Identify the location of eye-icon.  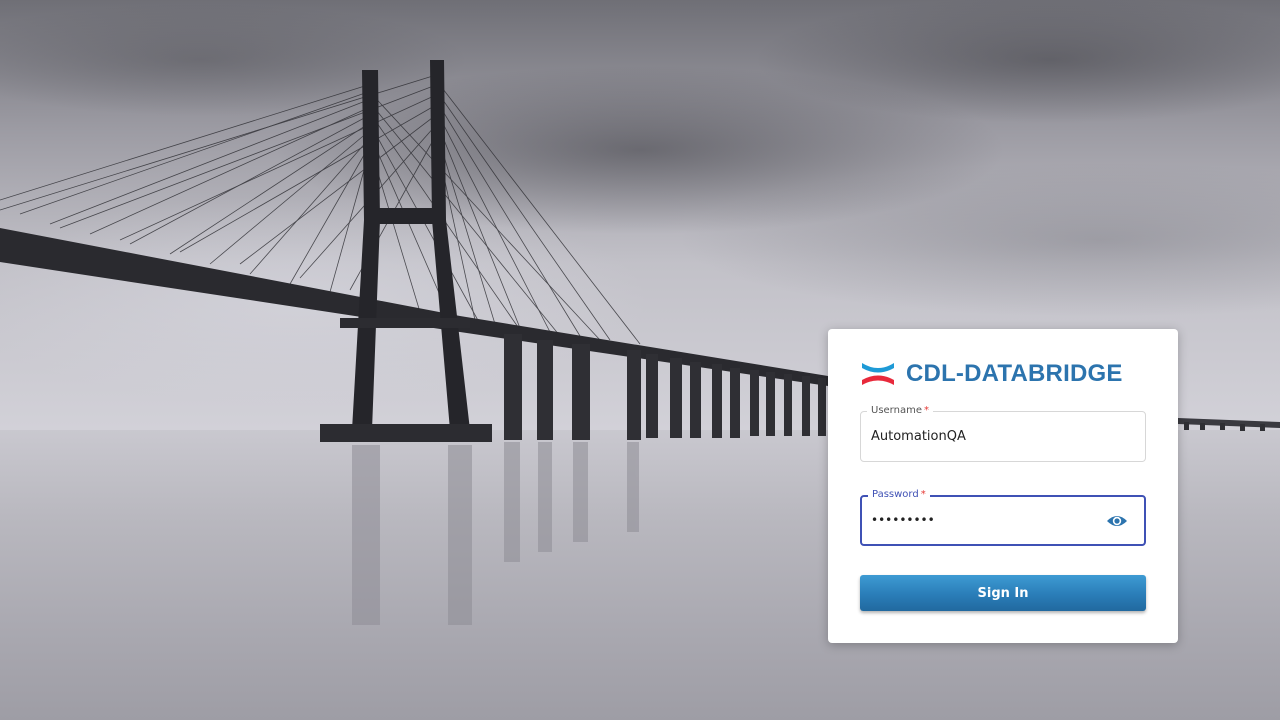
(1117, 521).